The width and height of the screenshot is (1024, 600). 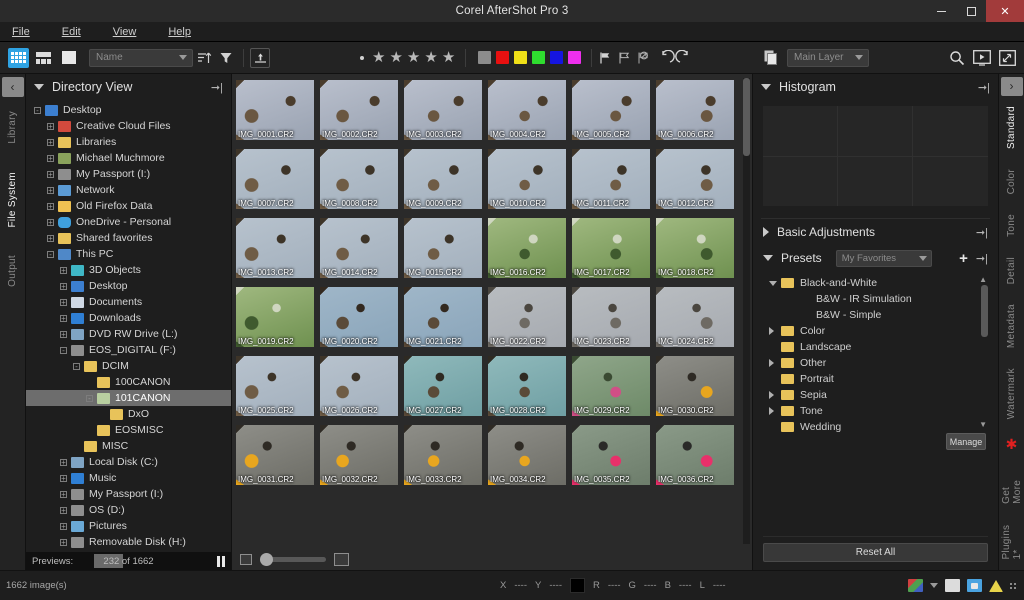 What do you see at coordinates (128, 87) in the screenshot?
I see `directory-panel-header: Directory View ➞|` at bounding box center [128, 87].